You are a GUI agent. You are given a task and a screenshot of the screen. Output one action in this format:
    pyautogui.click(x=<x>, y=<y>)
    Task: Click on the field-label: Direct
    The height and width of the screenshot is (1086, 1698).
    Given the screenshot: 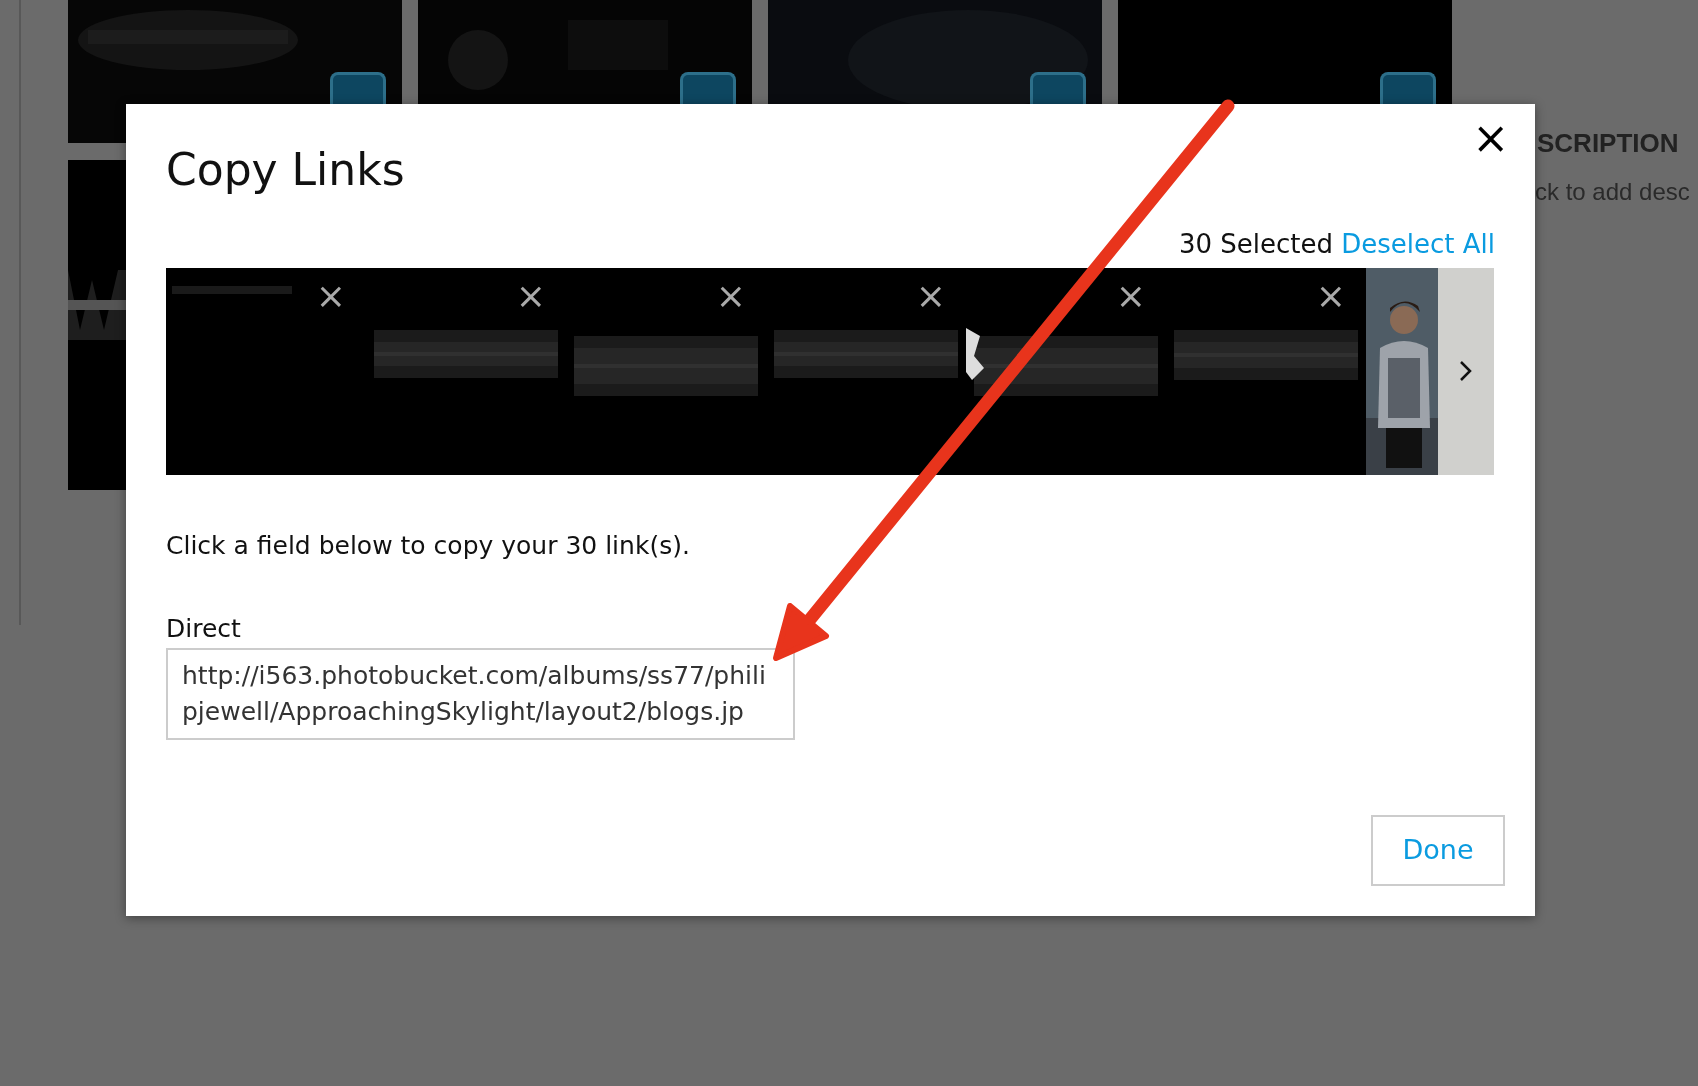 What is the action you would take?
    pyautogui.click(x=204, y=629)
    